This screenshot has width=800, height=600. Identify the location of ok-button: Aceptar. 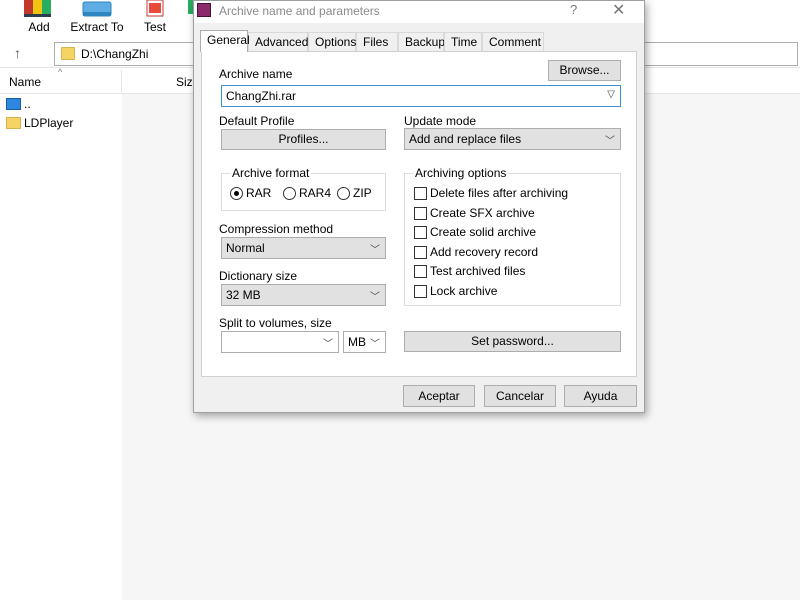
(439, 396).